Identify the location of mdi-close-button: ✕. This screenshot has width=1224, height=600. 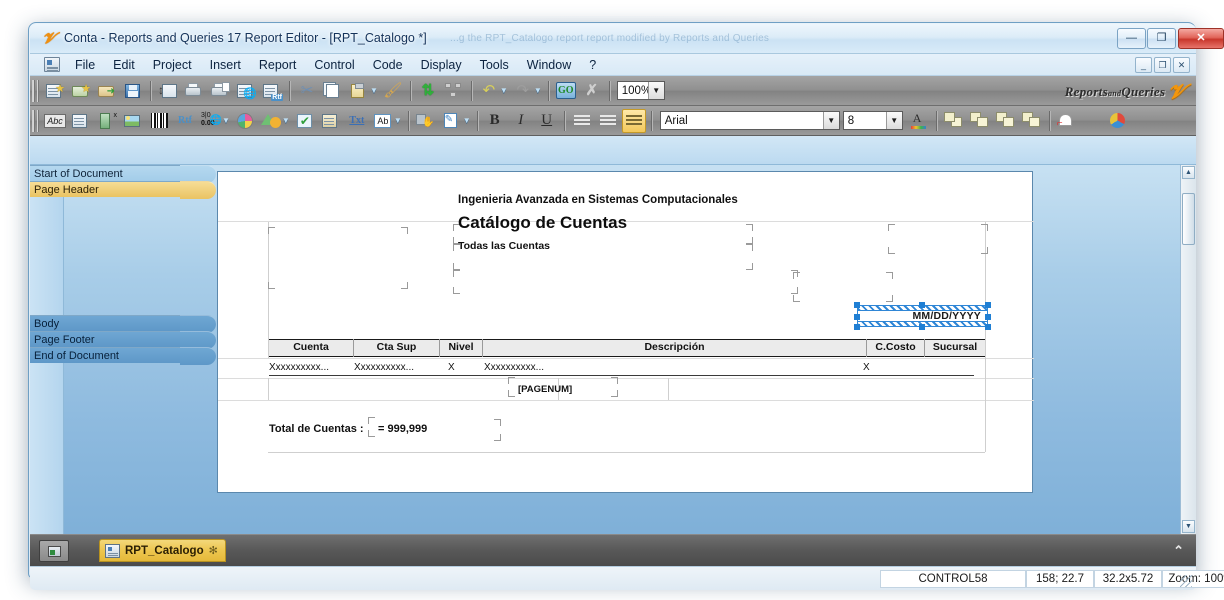
(1181, 65).